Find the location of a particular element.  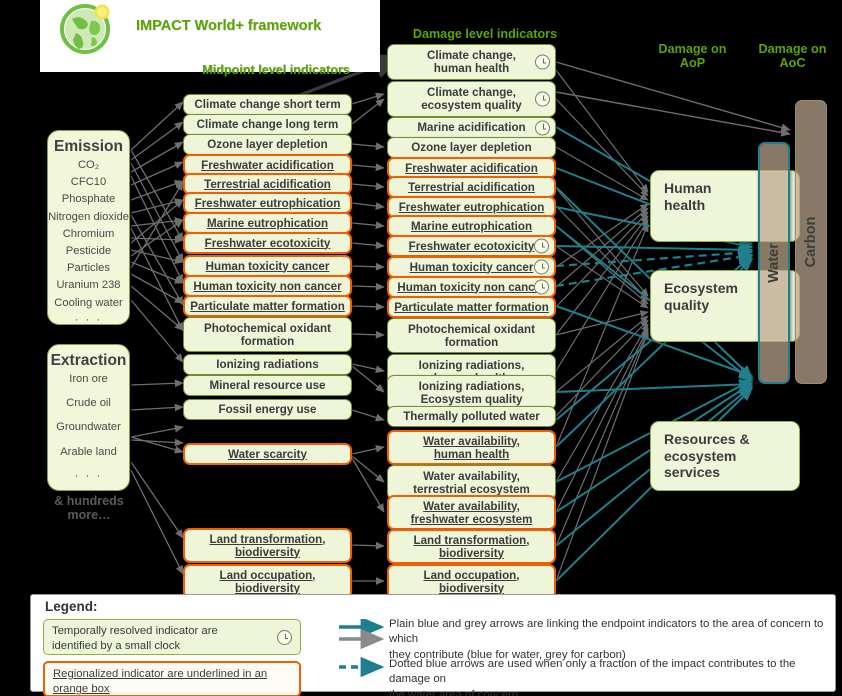

midpoint-land-transformation-biodiversity: Land transformation, biodiversity is located at coordinates (267, 545).